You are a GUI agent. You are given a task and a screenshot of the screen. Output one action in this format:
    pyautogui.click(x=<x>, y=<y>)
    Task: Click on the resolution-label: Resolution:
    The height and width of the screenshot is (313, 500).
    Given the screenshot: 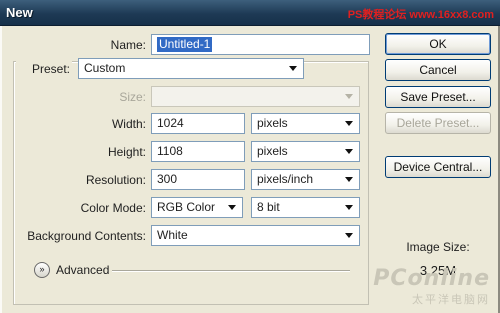 What is the action you would take?
    pyautogui.click(x=115, y=180)
    